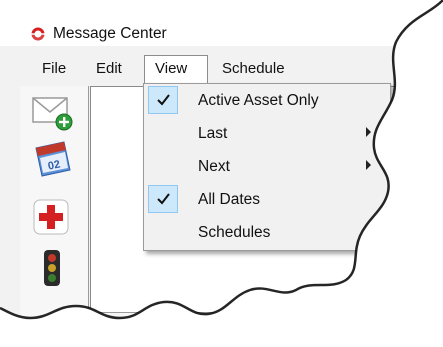 The image size is (443, 347). What do you see at coordinates (53, 112) in the screenshot?
I see `new-message-icon` at bounding box center [53, 112].